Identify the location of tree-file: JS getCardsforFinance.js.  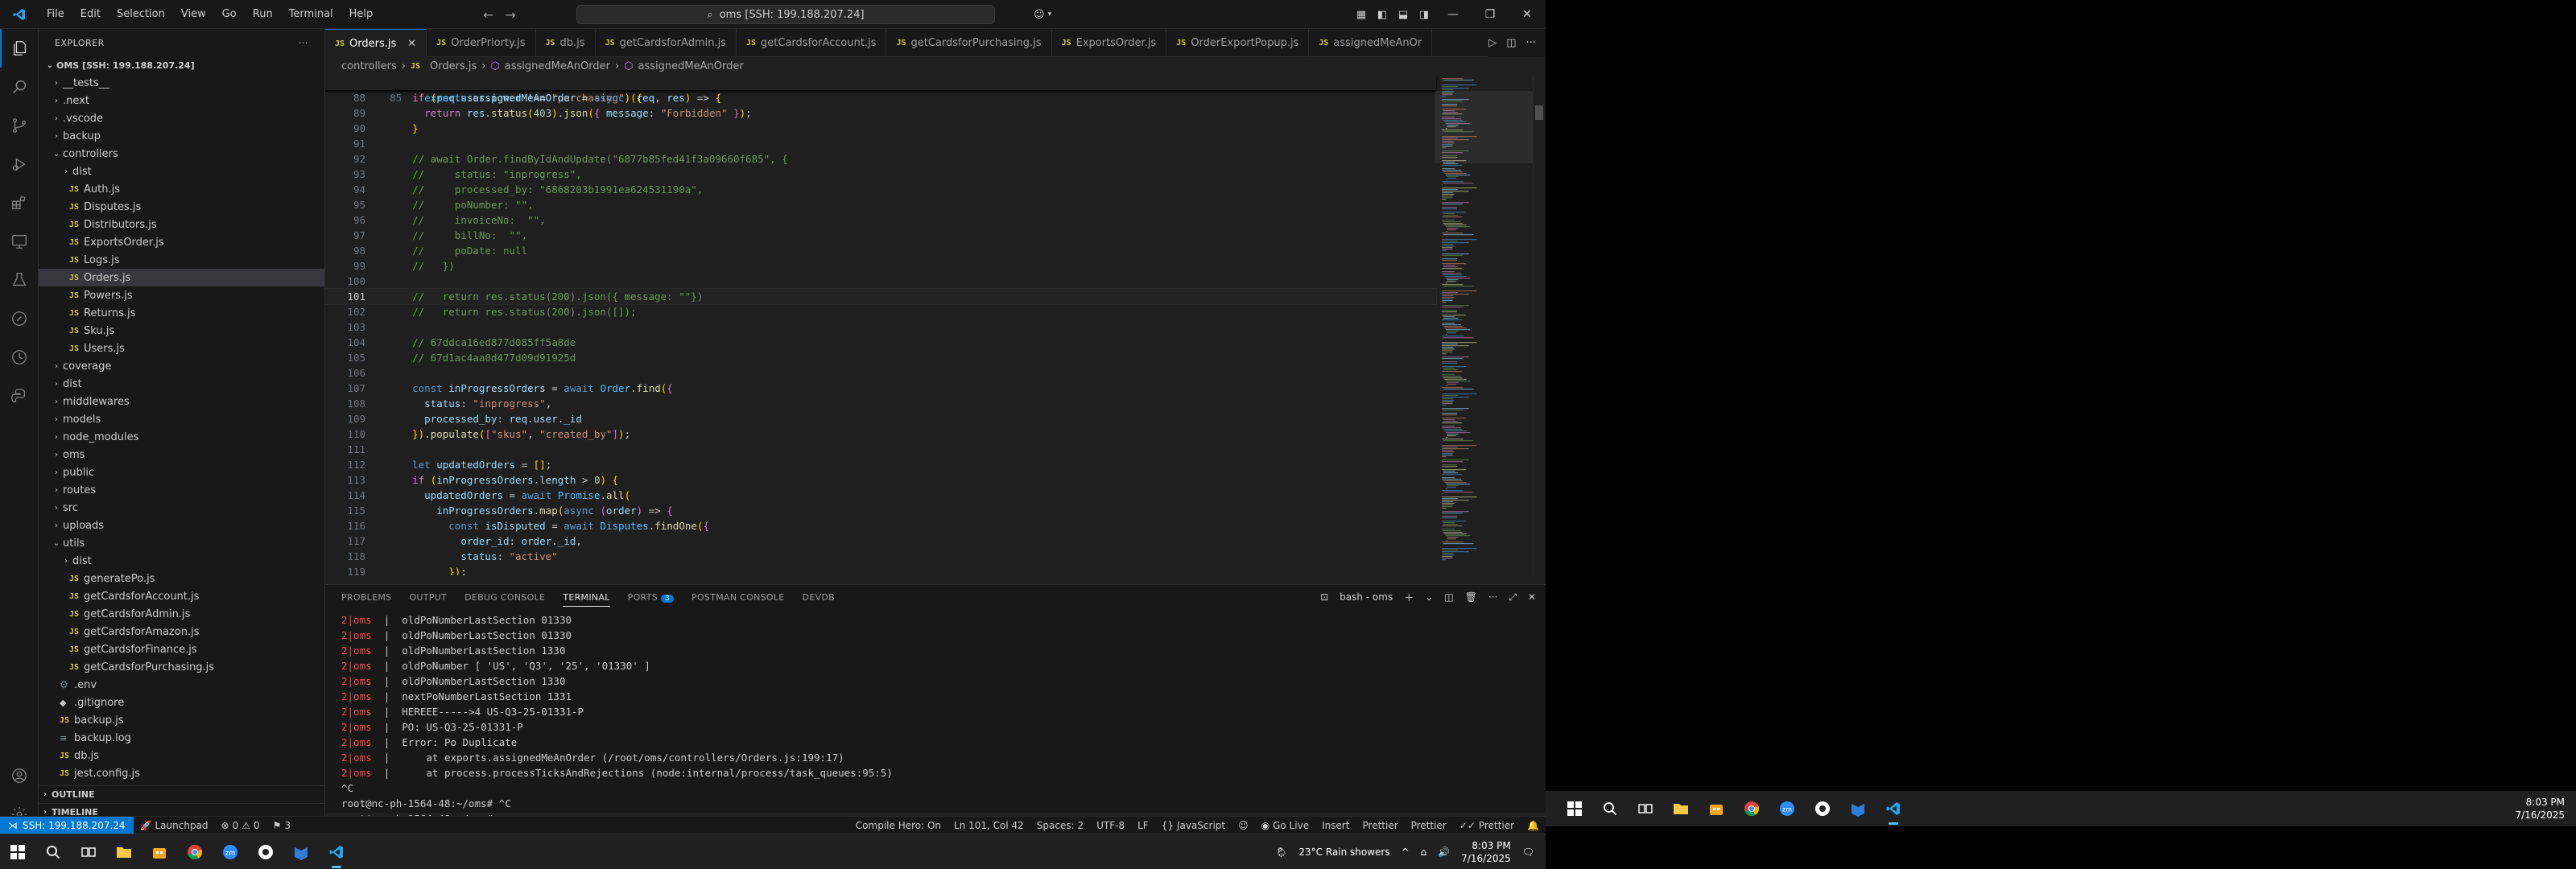
(181, 649).